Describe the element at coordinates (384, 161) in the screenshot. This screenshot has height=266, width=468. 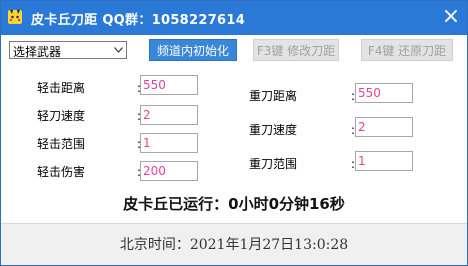
I see `heavy-range-input: 1` at that location.